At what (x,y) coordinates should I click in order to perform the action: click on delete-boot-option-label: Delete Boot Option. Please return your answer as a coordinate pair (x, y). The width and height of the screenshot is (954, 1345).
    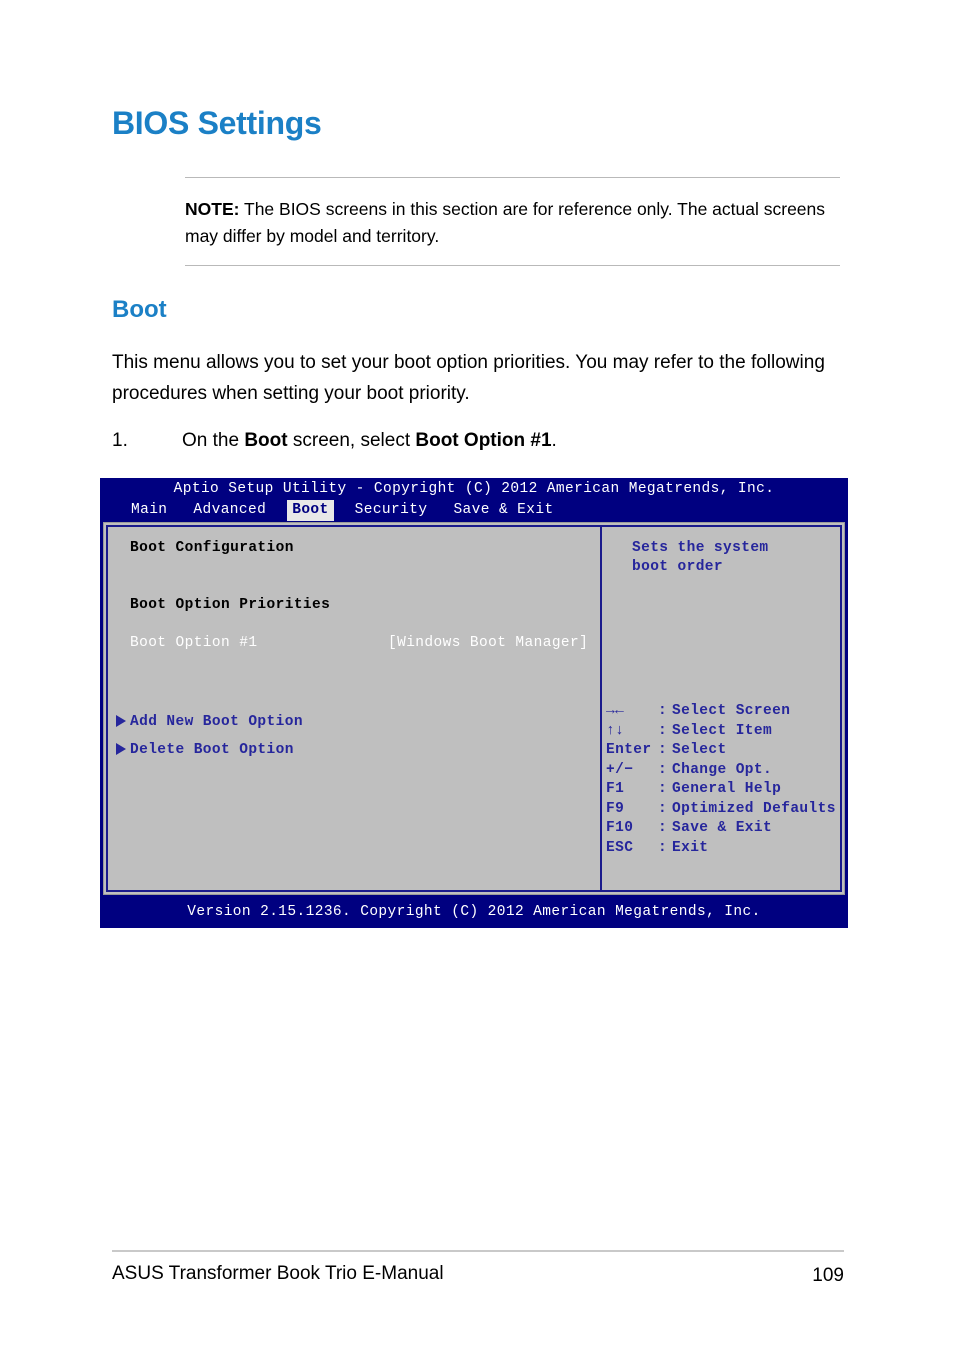
    Looking at the image, I should click on (212, 750).